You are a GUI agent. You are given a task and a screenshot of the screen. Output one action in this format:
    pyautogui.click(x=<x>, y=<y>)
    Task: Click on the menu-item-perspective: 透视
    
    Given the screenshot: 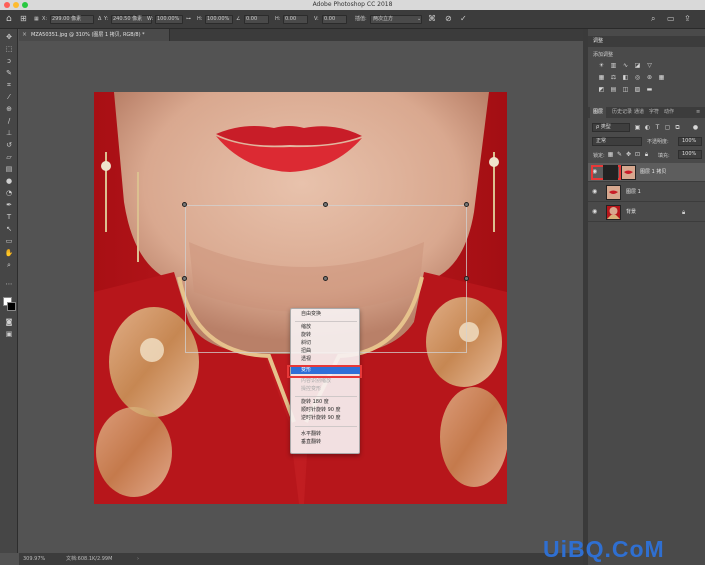 What is the action you would take?
    pyautogui.click(x=326, y=359)
    